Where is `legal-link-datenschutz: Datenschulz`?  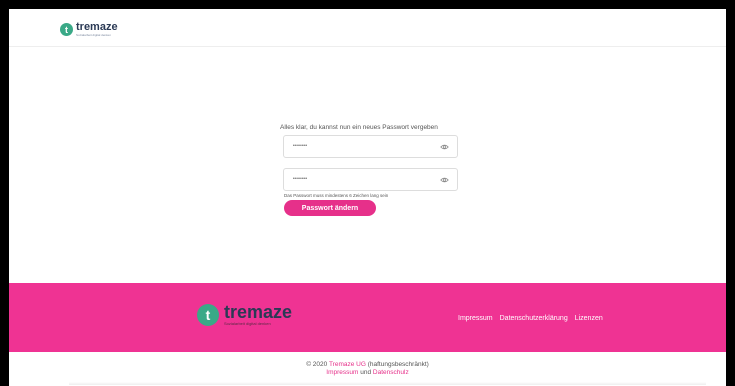 legal-link-datenschutz: Datenschulz is located at coordinates (391, 372).